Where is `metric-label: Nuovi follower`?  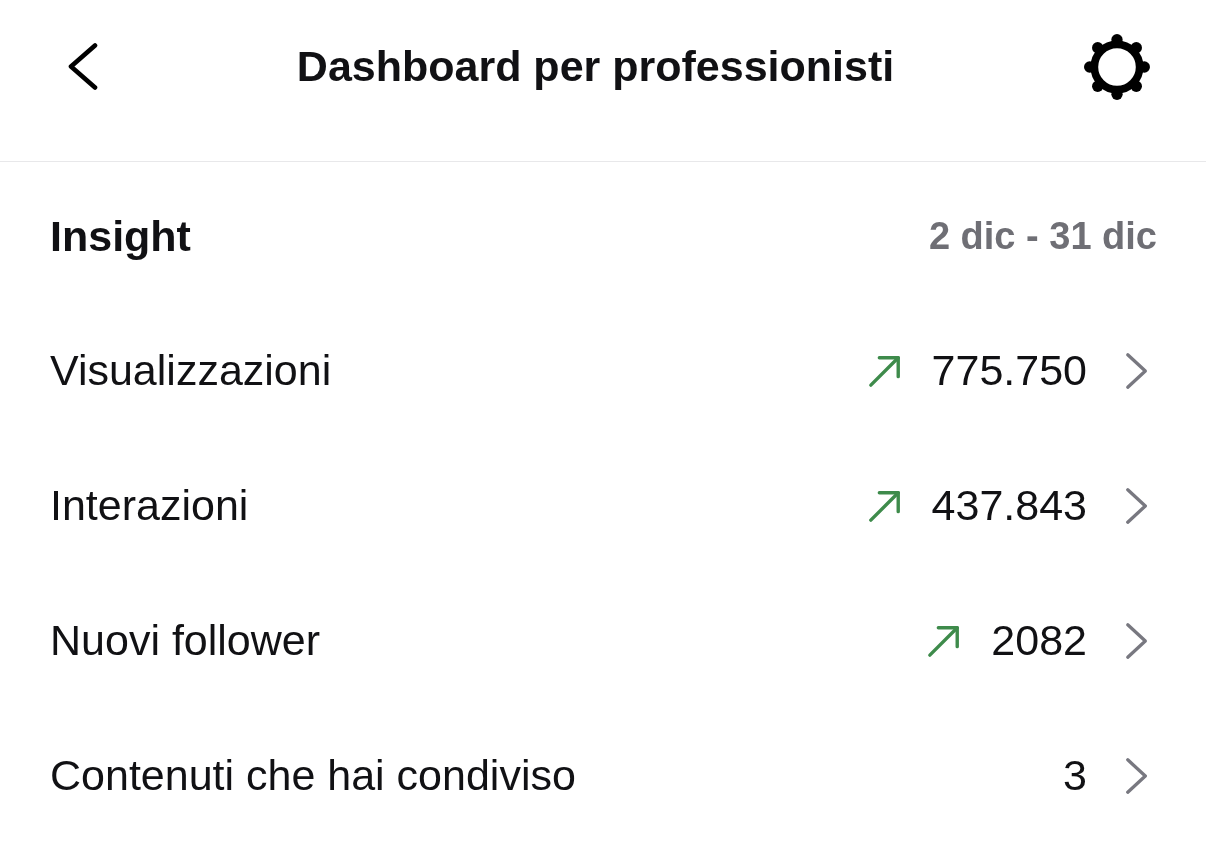 metric-label: Nuovi follower is located at coordinates (185, 640).